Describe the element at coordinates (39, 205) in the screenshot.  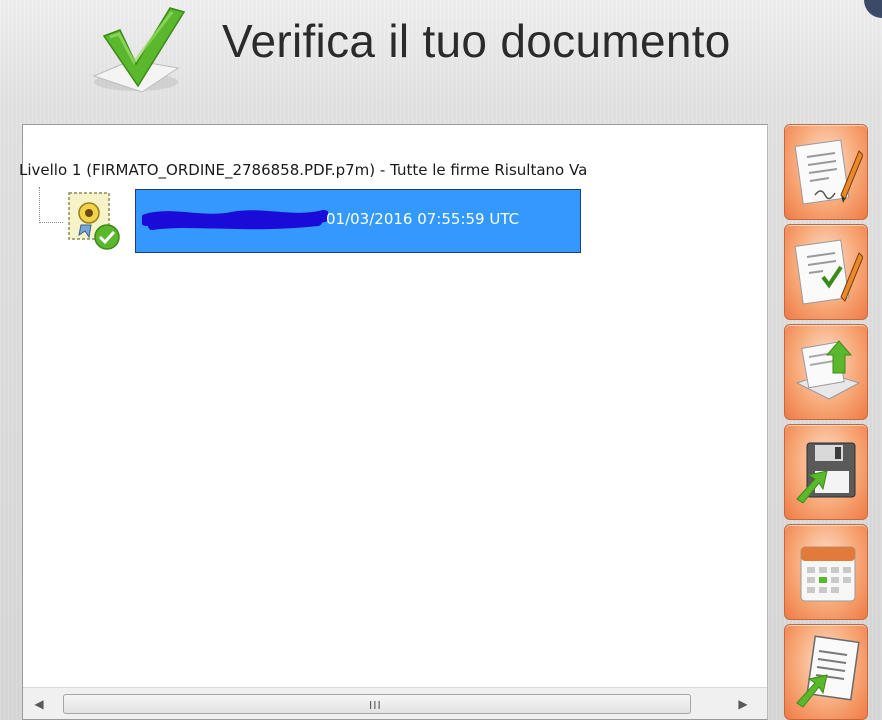
I see `tree-connector` at that location.